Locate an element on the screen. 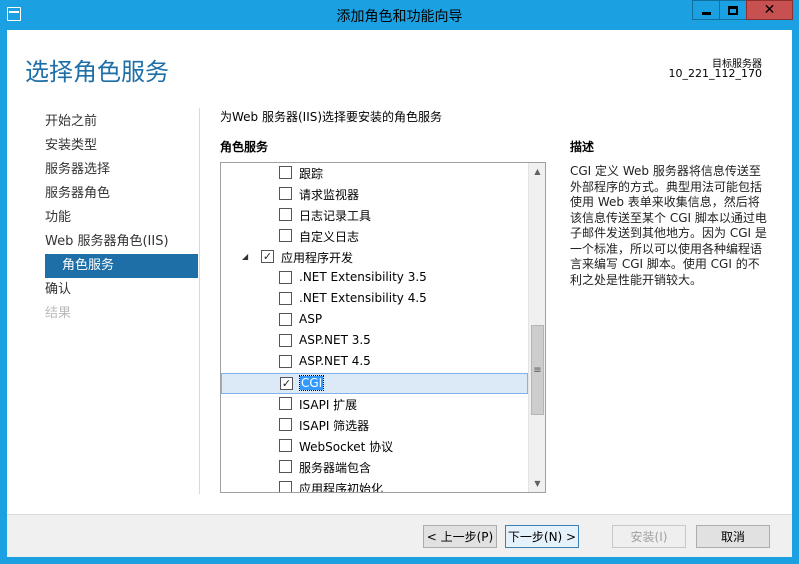 Image resolution: width=799 pixels, height=564 pixels. next-button: 下一步(N) > is located at coordinates (542, 536).